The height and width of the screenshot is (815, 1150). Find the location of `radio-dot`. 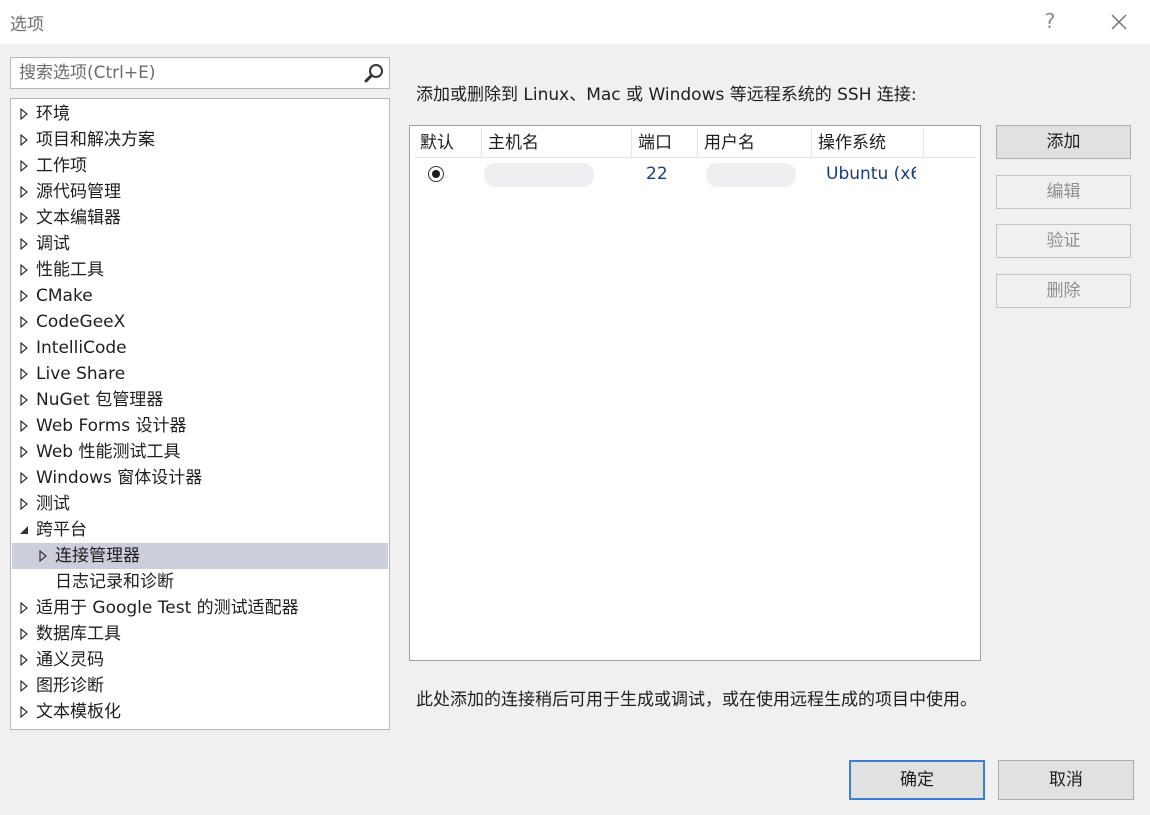

radio-dot is located at coordinates (436, 174).